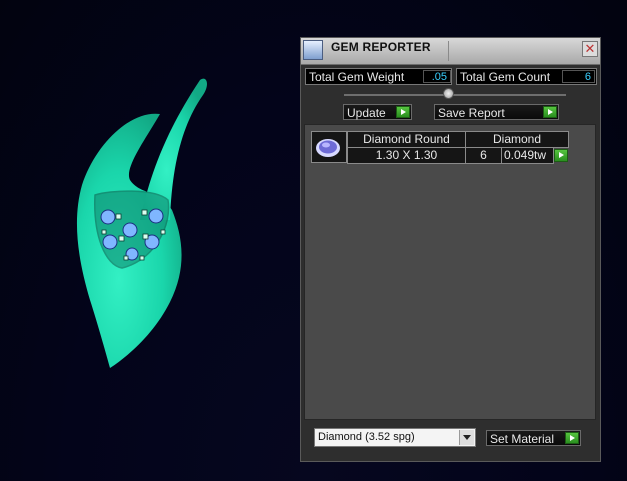 This screenshot has width=627, height=481. Describe the element at coordinates (406, 155) in the screenshot. I see `gem-size-cell: 1.30 X 1.30` at that location.